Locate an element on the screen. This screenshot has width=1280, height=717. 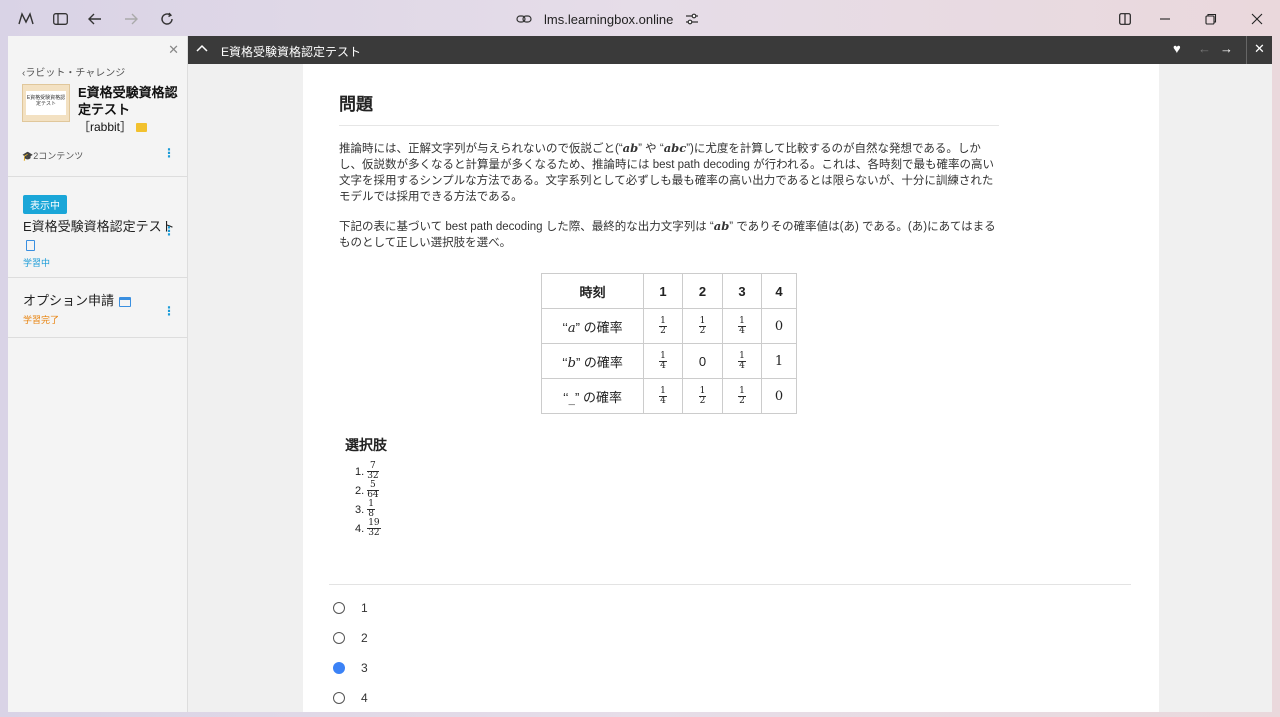
document-icon is located at coordinates (30, 246).